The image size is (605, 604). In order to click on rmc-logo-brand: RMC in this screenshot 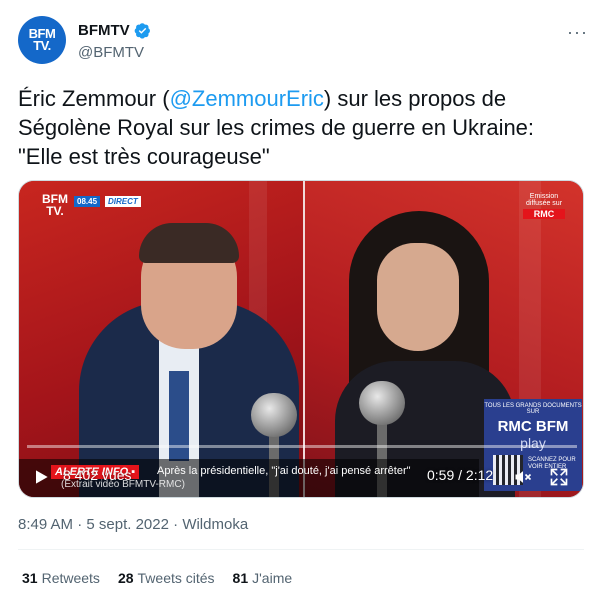, I will do `click(544, 214)`.